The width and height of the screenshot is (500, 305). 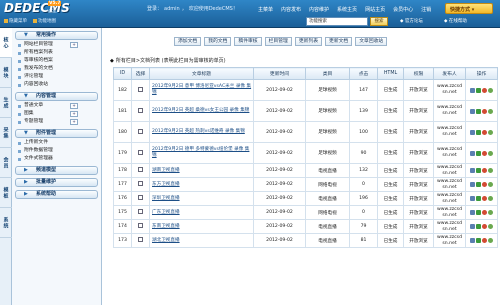 I want to click on sidebar-item-my-docs: 我发布的文档, so click(x=56, y=69).